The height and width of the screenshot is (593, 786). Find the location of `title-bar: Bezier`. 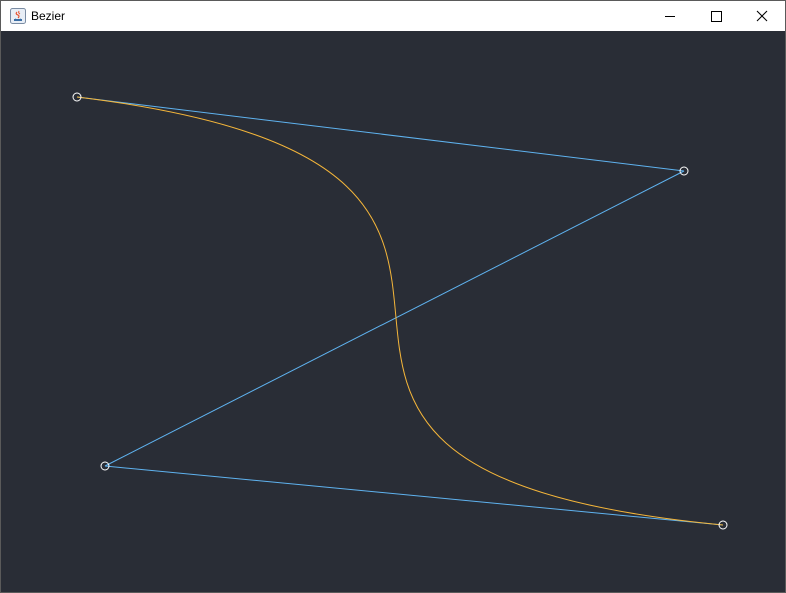

title-bar: Bezier is located at coordinates (393, 16).